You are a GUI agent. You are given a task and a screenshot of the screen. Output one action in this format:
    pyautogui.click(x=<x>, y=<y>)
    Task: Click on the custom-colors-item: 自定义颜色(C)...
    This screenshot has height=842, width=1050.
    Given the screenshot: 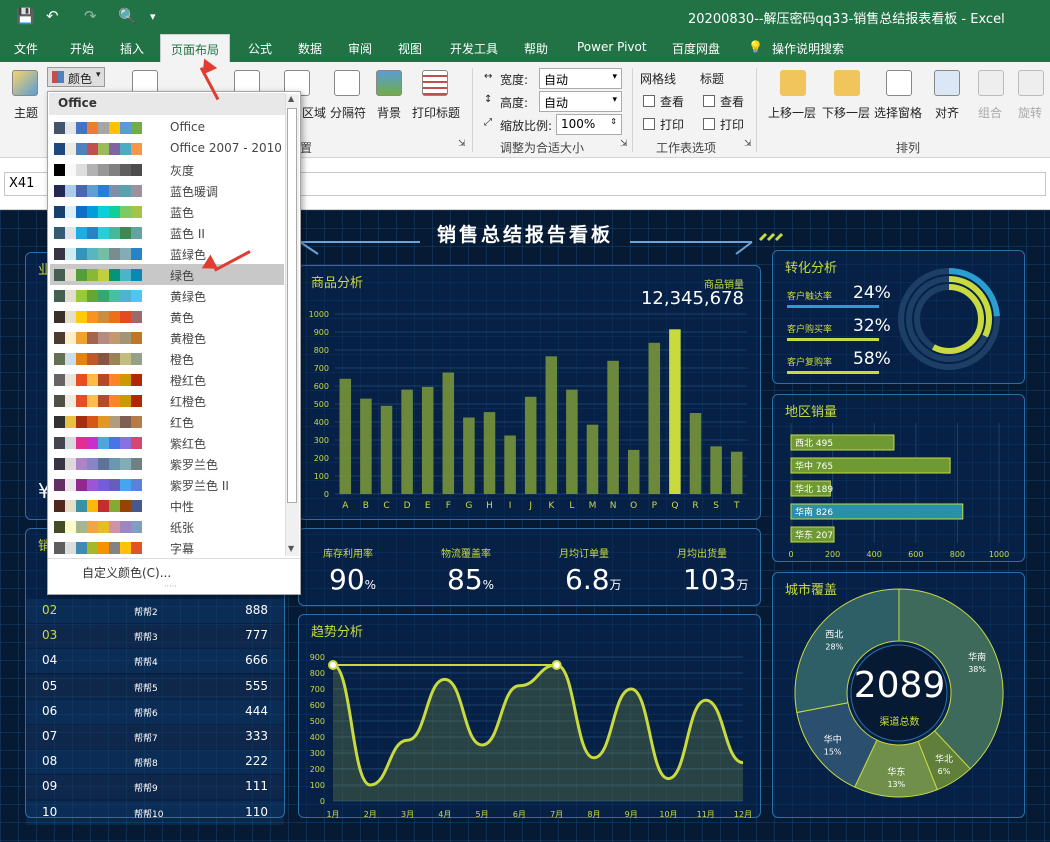 What is the action you would take?
    pyautogui.click(x=126, y=572)
    